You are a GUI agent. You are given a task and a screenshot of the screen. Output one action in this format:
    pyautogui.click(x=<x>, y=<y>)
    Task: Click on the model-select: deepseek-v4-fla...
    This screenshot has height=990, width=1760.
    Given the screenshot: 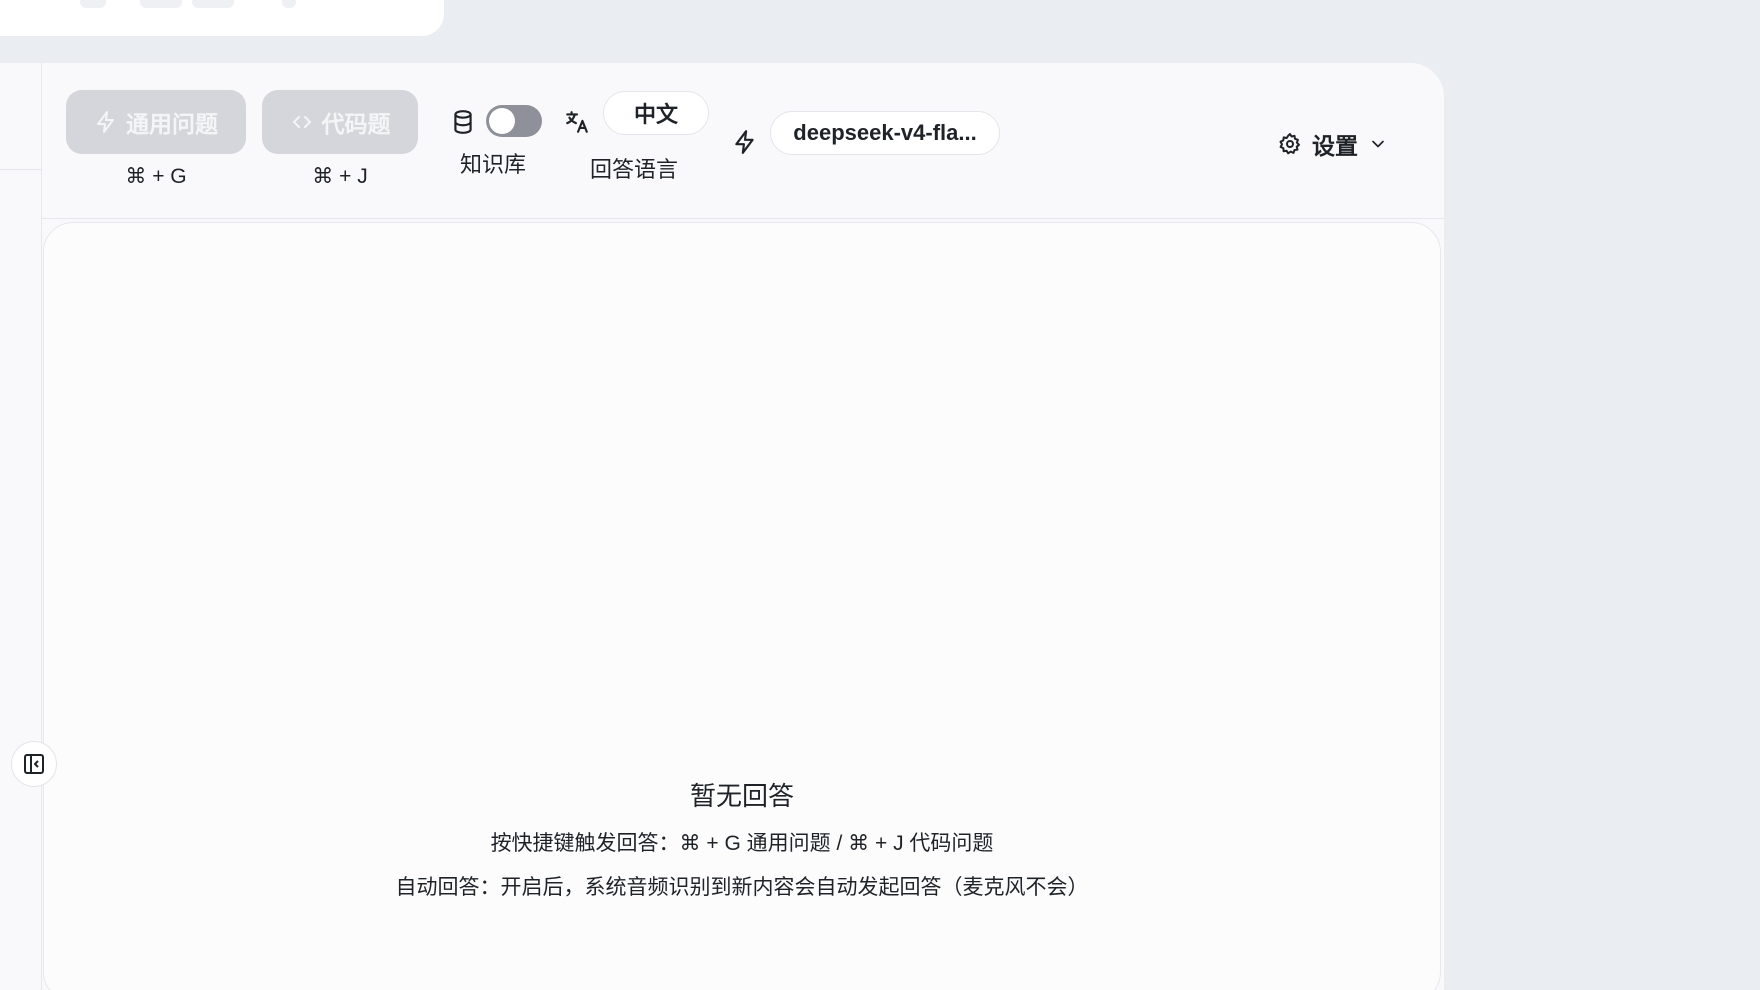 What is the action you would take?
    pyautogui.click(x=885, y=133)
    